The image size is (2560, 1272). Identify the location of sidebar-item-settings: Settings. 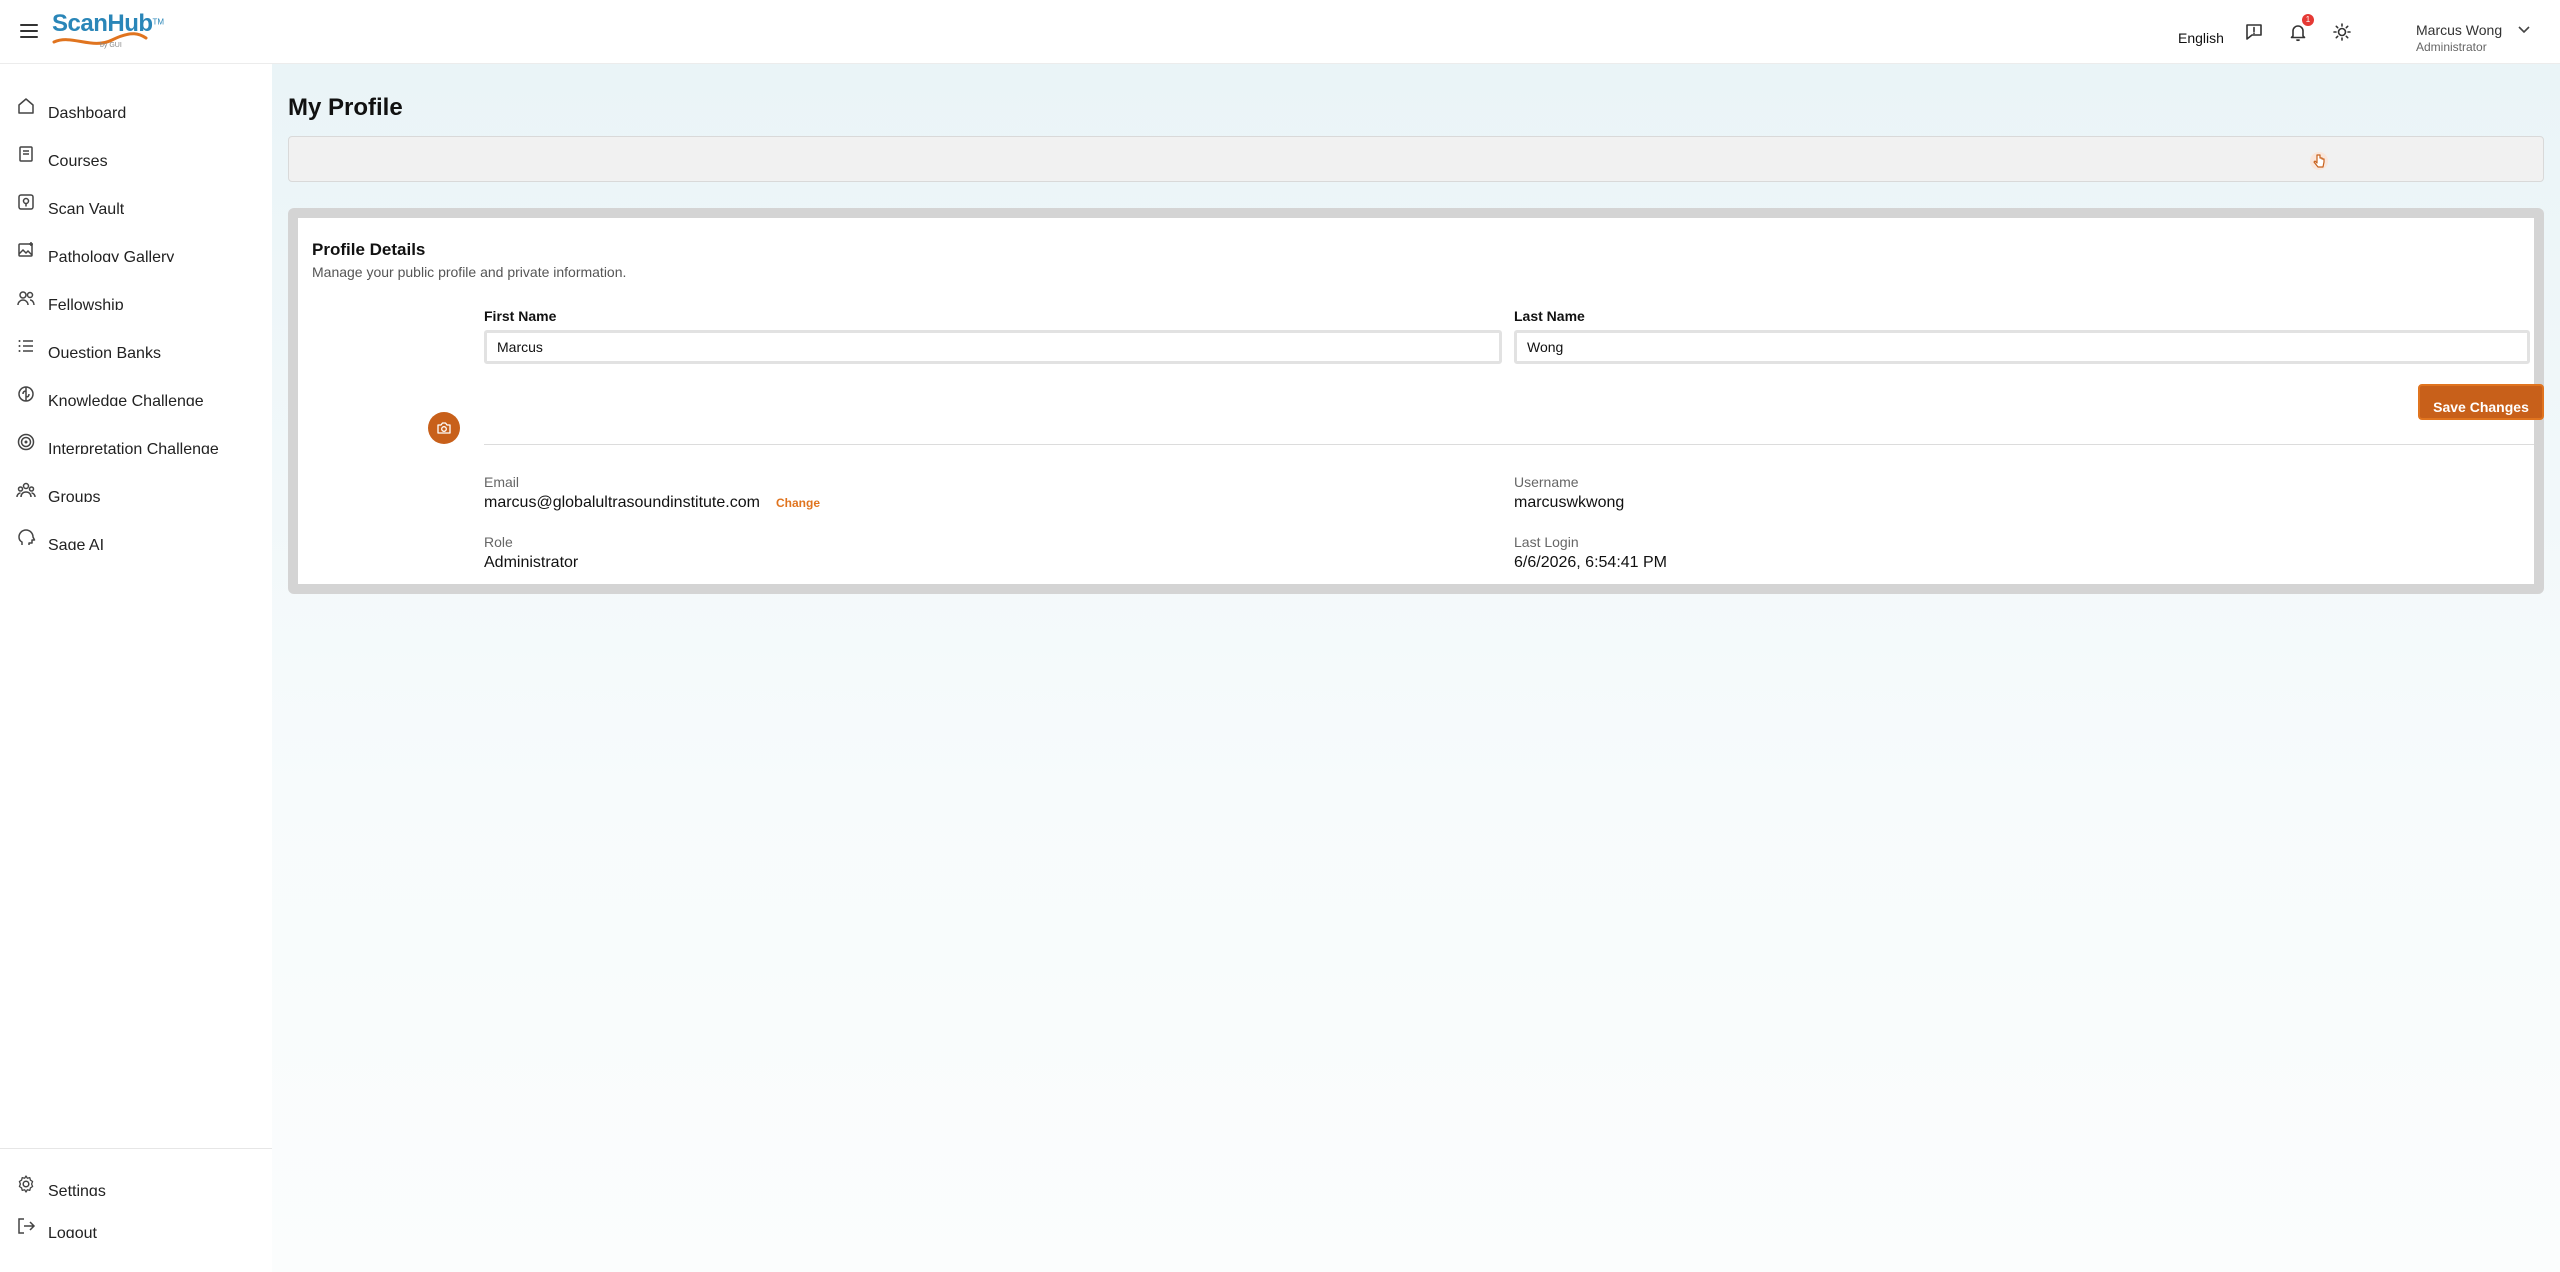
(136, 1196).